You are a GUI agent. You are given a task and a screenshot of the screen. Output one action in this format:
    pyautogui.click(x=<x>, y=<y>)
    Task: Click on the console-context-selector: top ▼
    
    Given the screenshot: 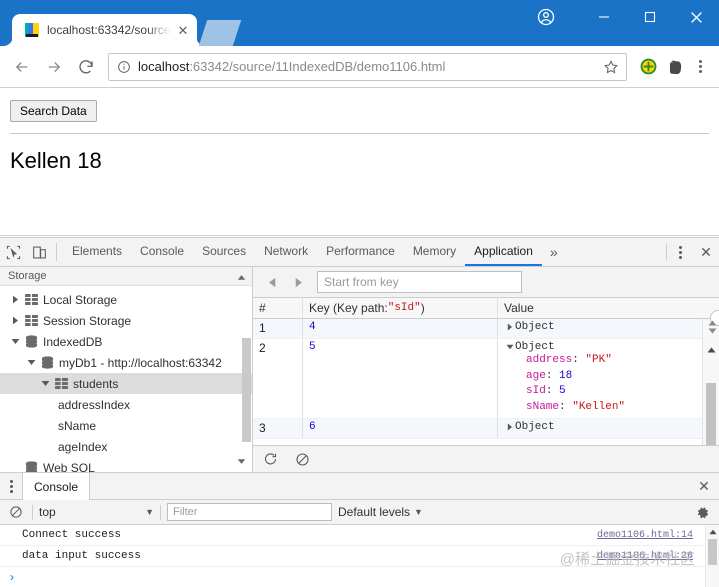 What is the action you would take?
    pyautogui.click(x=96, y=512)
    